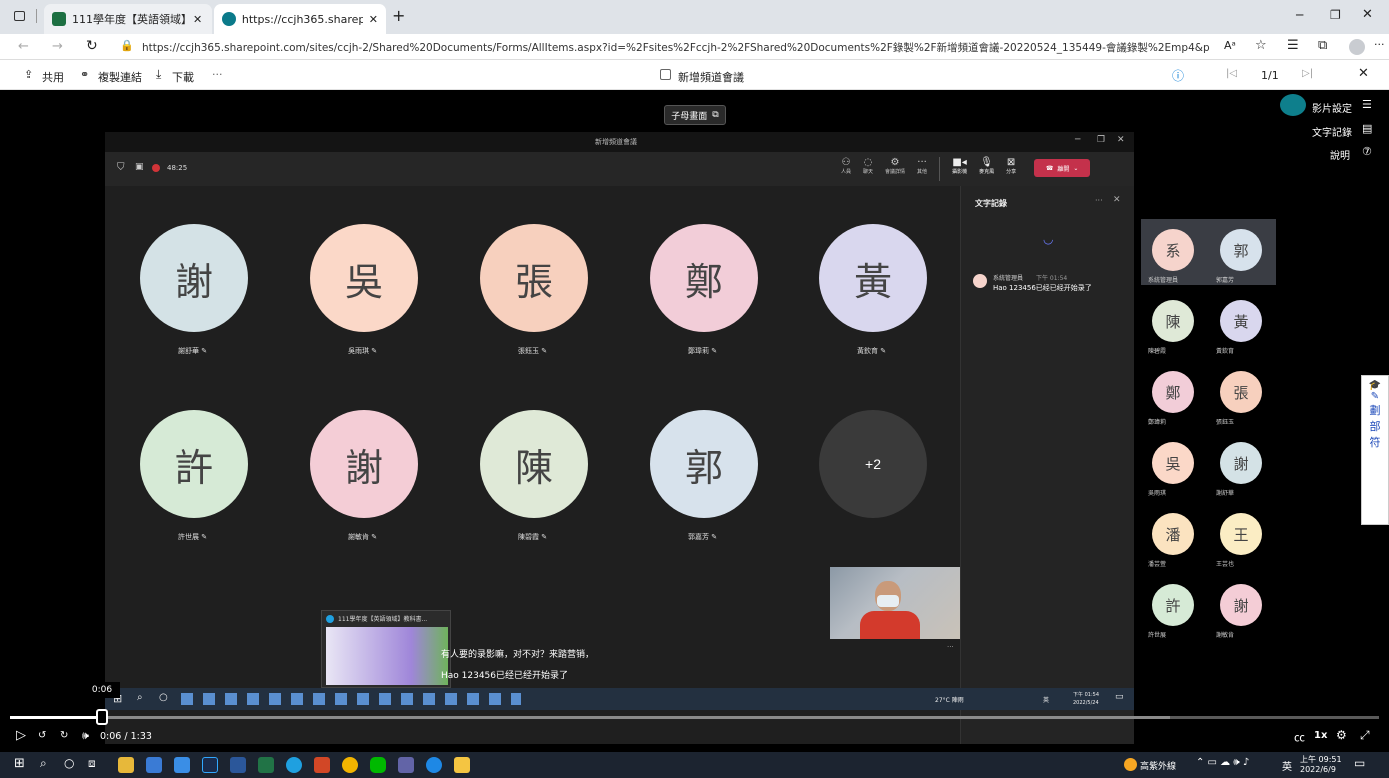 This screenshot has width=1389, height=778. I want to click on close-viewer-icon: ✕, so click(1363, 73).